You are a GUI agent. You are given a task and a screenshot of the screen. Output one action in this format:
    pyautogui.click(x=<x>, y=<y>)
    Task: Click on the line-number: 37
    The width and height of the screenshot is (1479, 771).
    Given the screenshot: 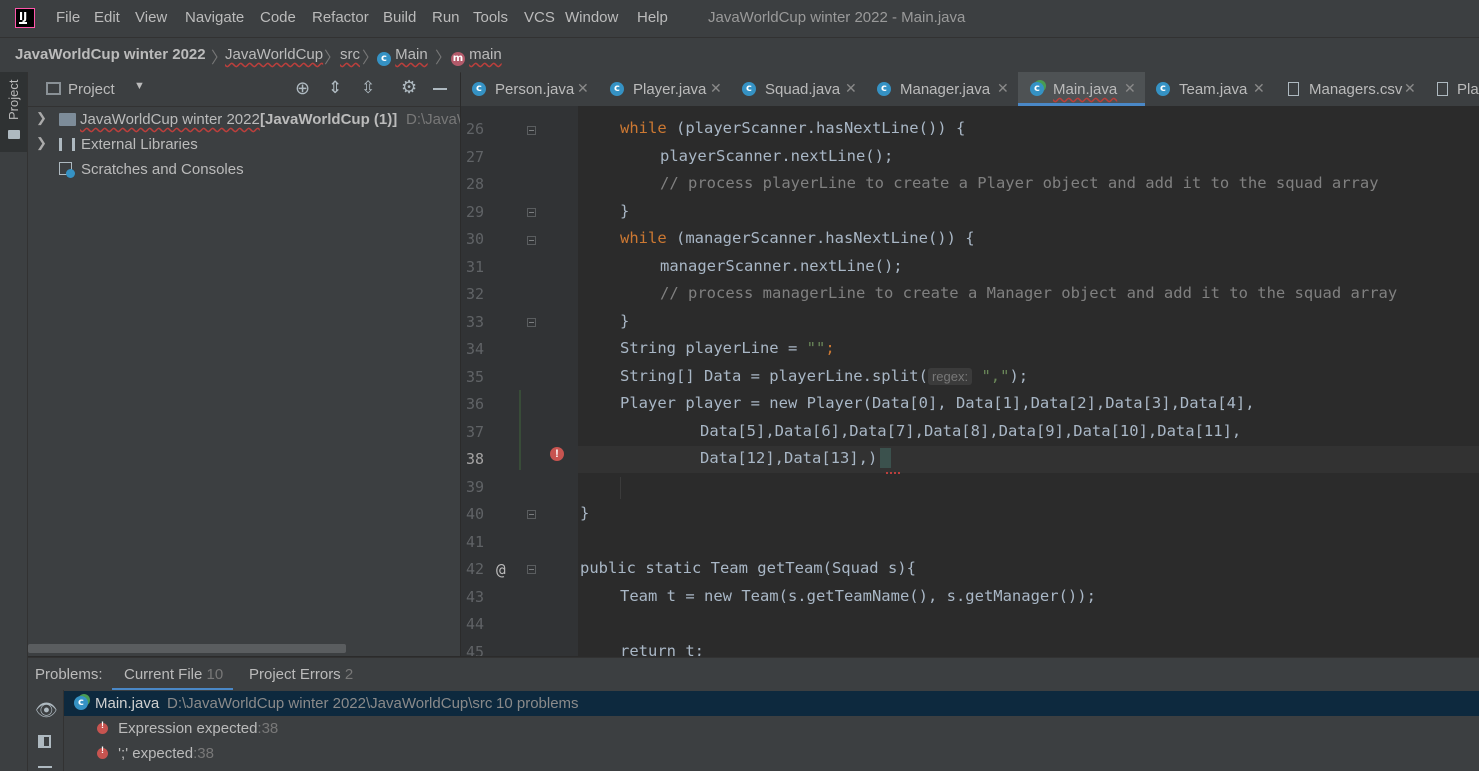 What is the action you would take?
    pyautogui.click(x=474, y=432)
    